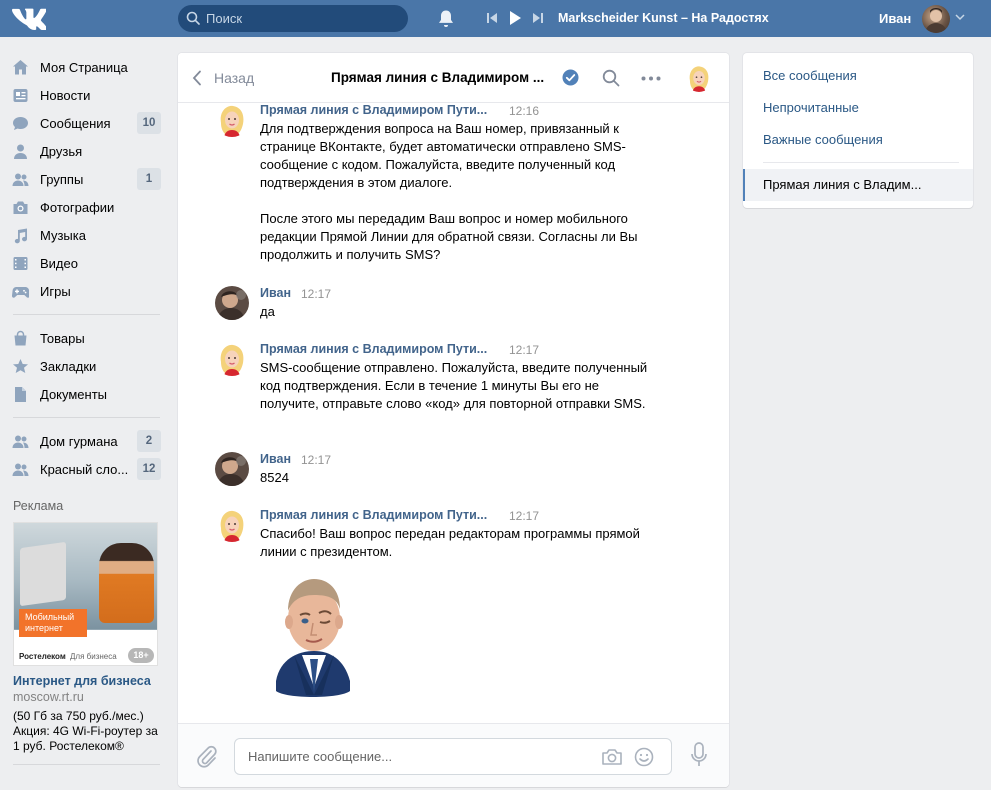 Image resolution: width=991 pixels, height=790 pixels. Describe the element at coordinates (85, 95) in the screenshot. I see `menu-item-1: Новости` at that location.